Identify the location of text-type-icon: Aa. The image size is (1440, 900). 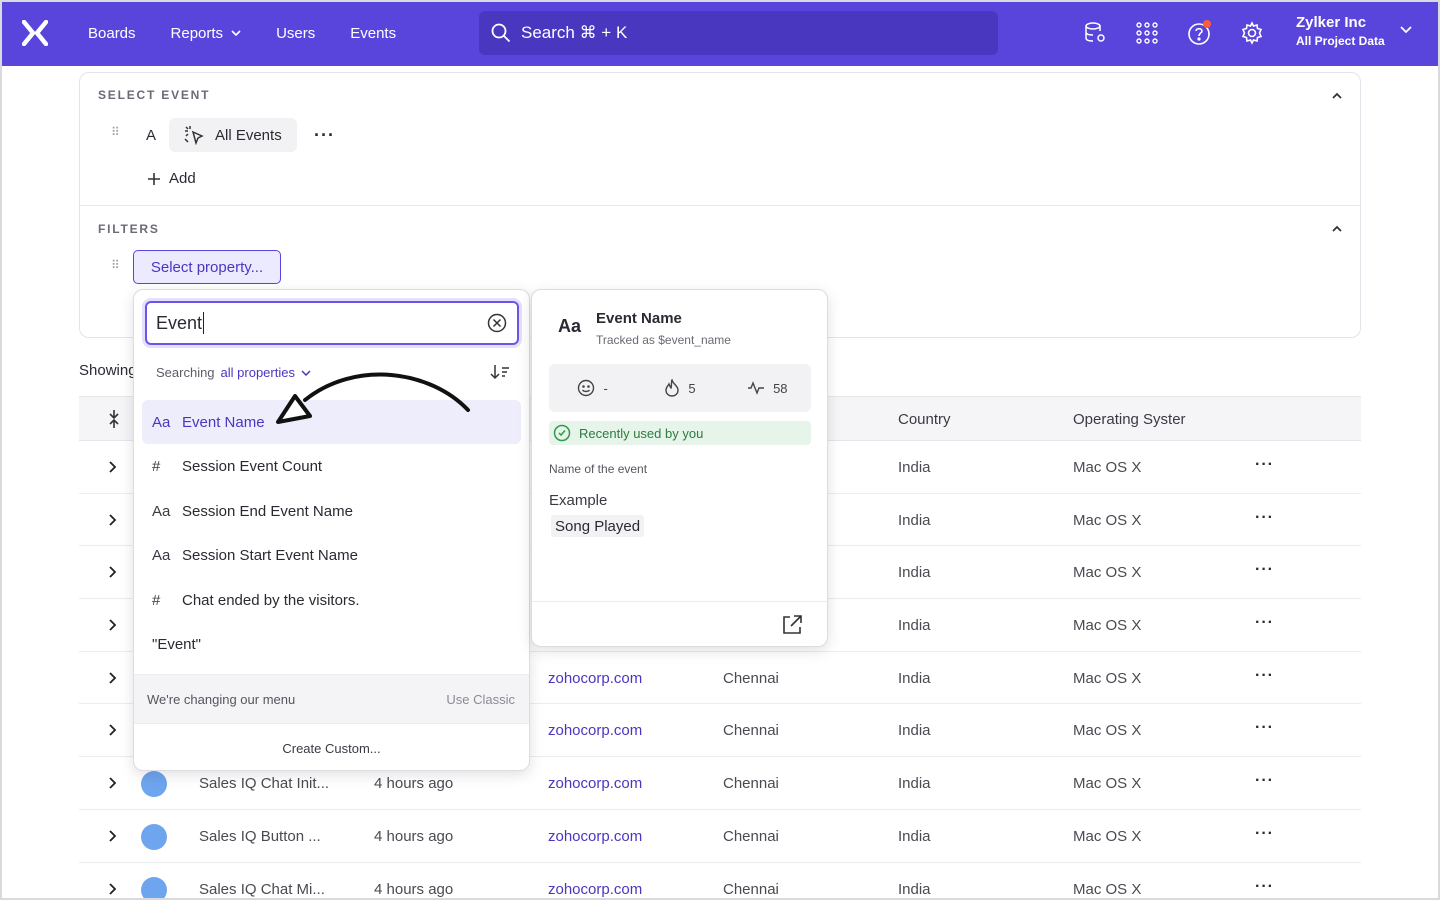
(570, 326).